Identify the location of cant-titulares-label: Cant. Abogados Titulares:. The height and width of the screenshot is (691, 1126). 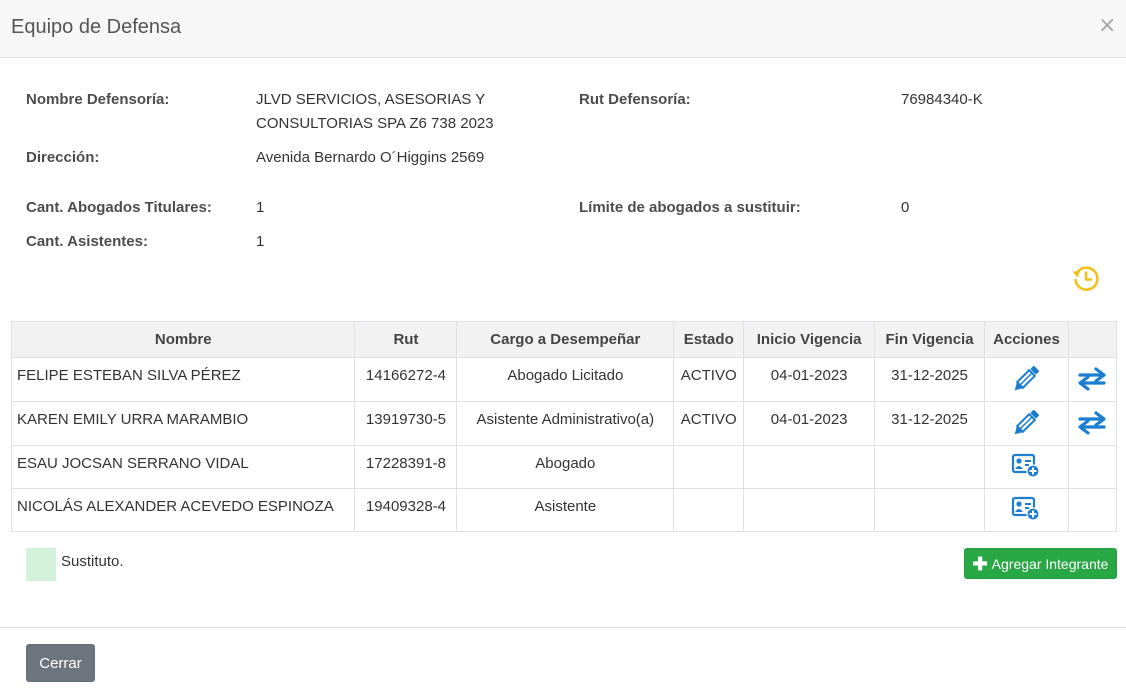
(119, 207).